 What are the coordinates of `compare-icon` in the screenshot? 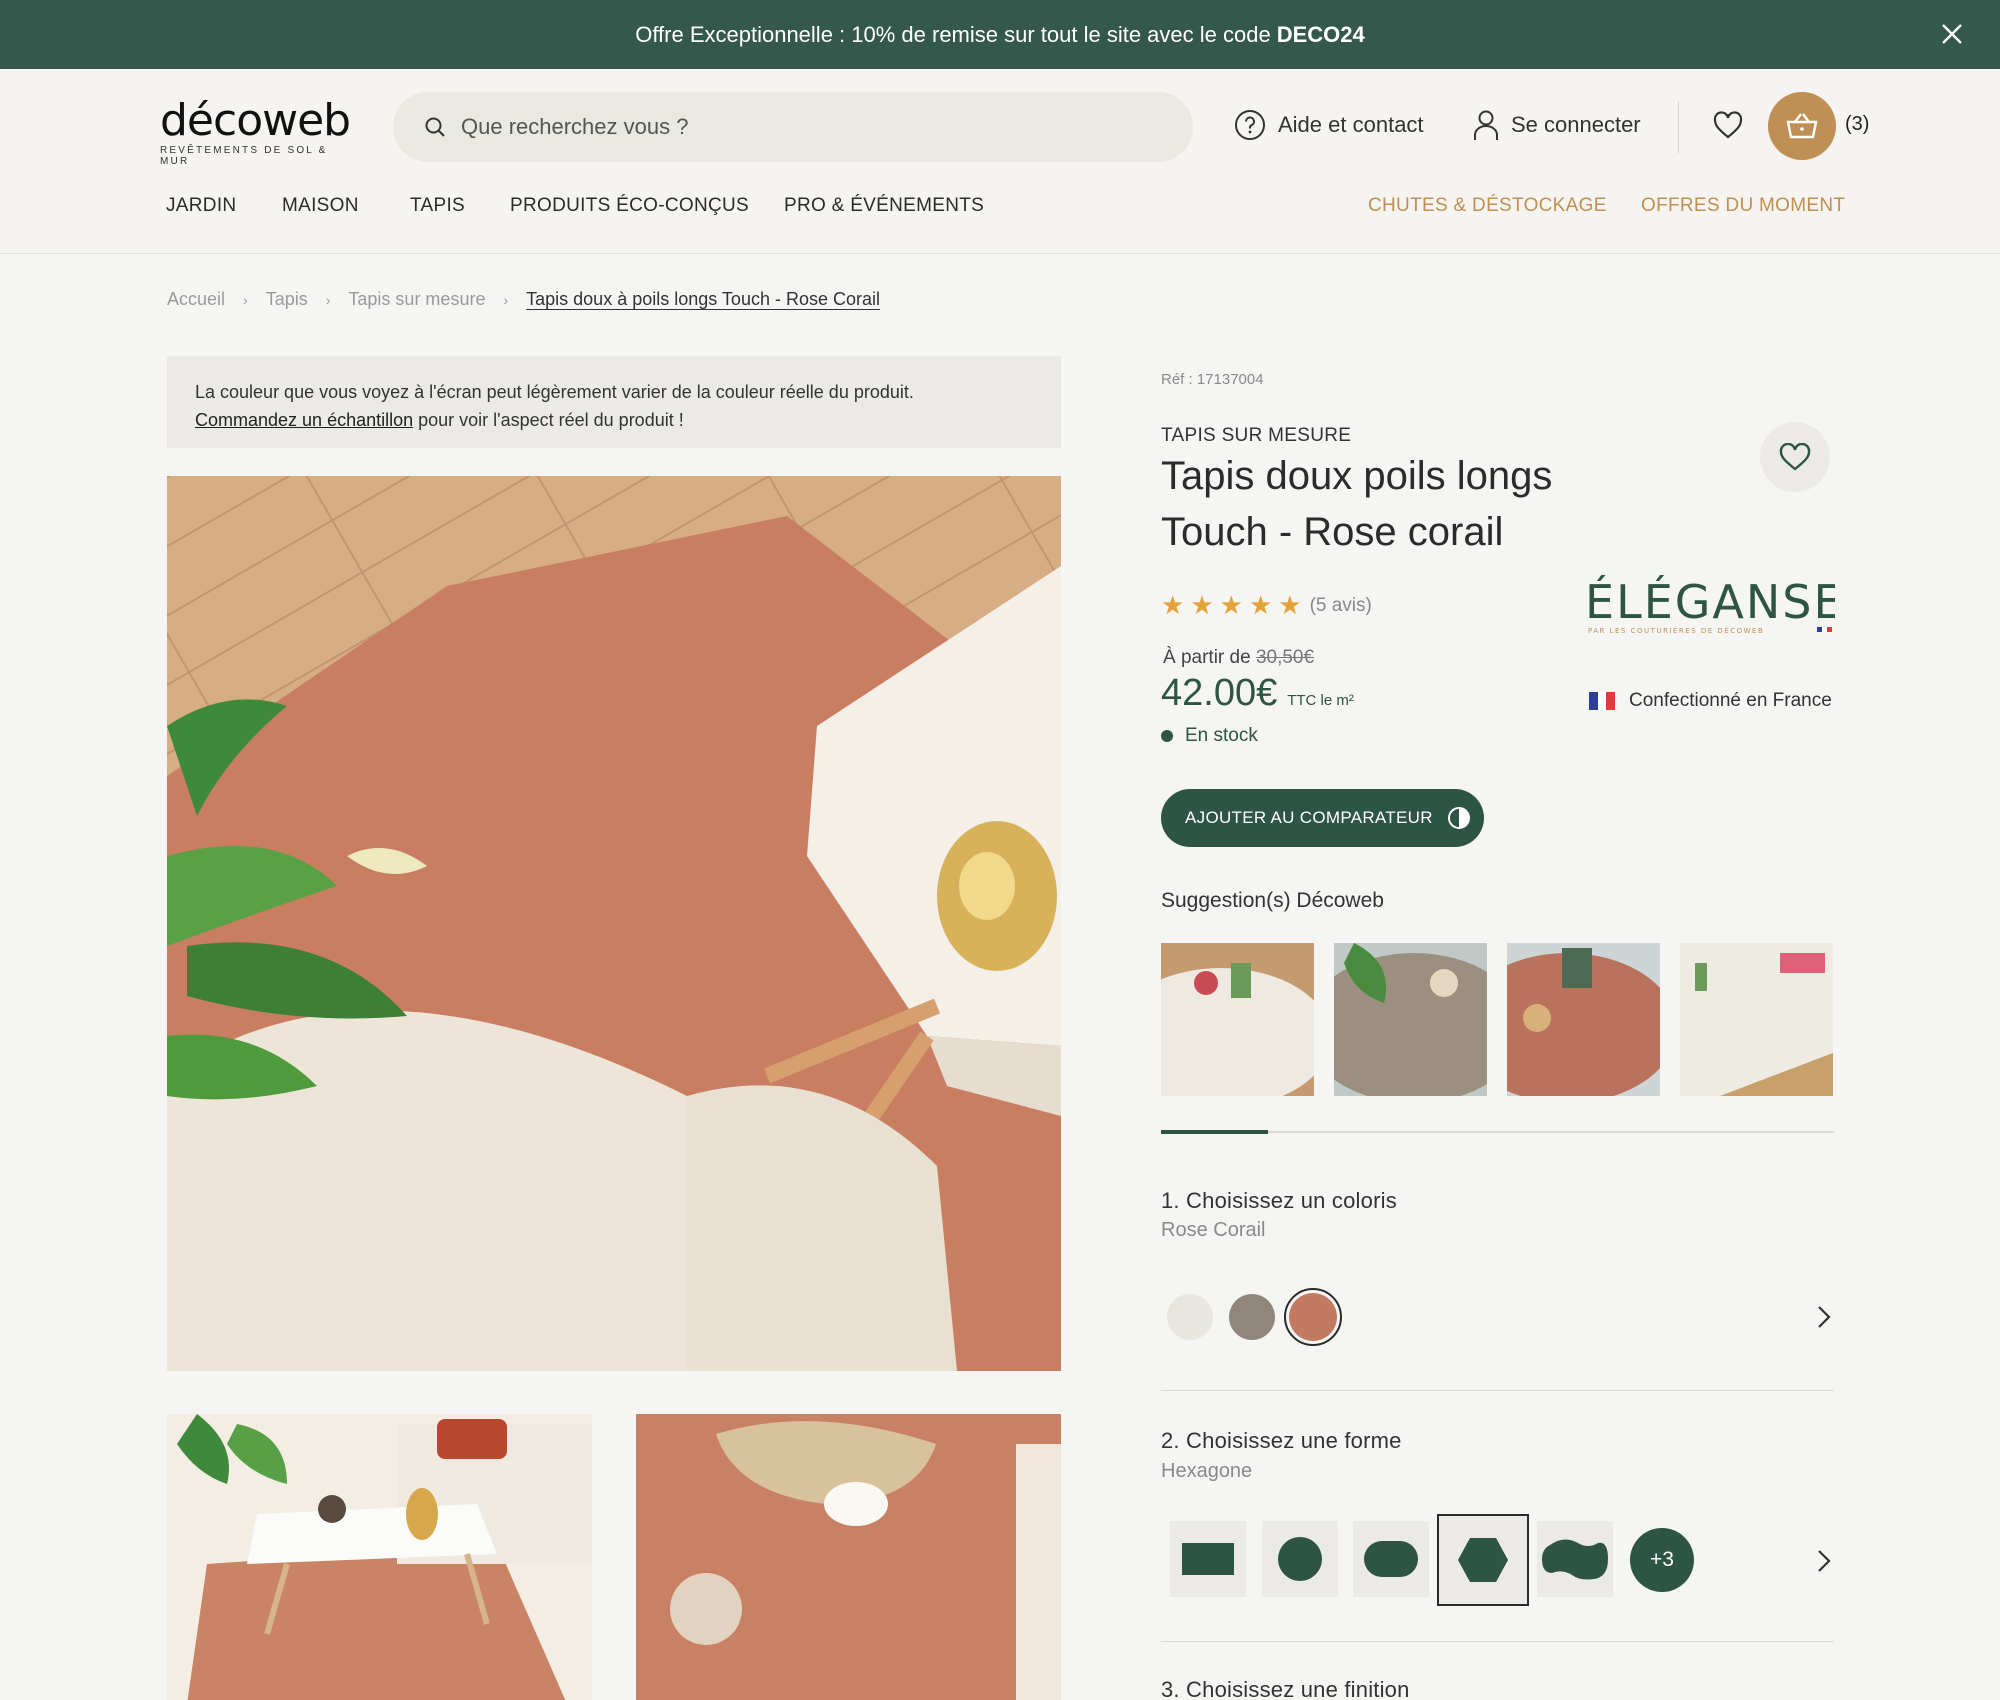 It's located at (1458, 818).